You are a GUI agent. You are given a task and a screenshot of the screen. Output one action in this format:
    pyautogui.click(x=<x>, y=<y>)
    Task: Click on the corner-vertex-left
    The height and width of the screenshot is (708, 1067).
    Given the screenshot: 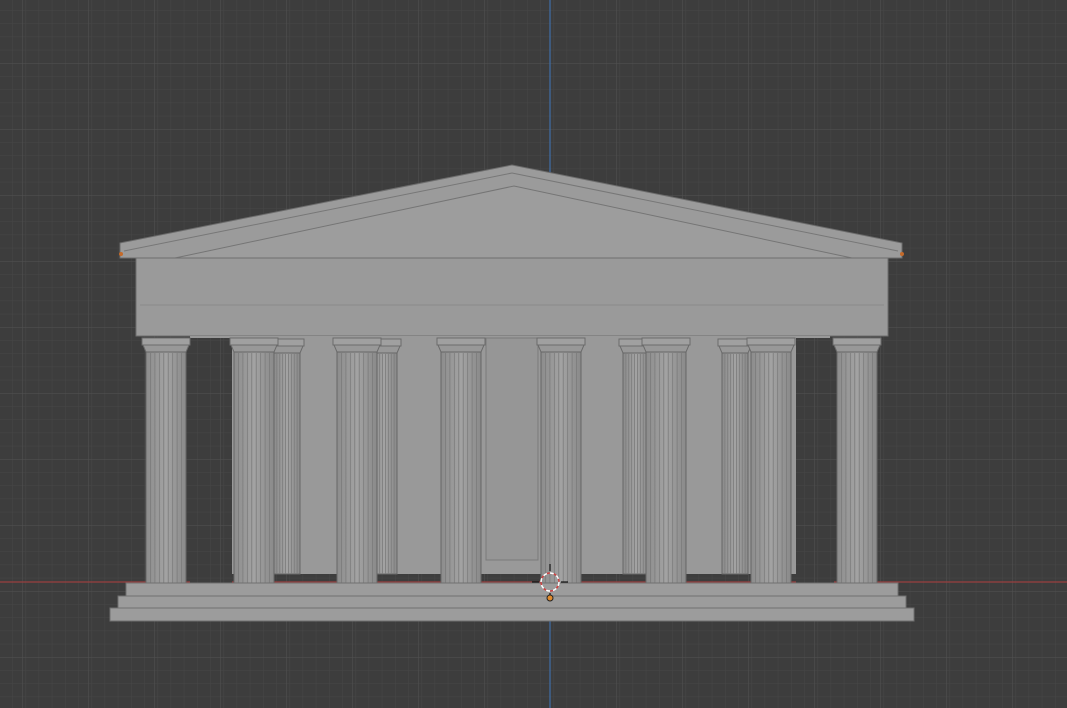 What is the action you would take?
    pyautogui.click(x=121, y=254)
    